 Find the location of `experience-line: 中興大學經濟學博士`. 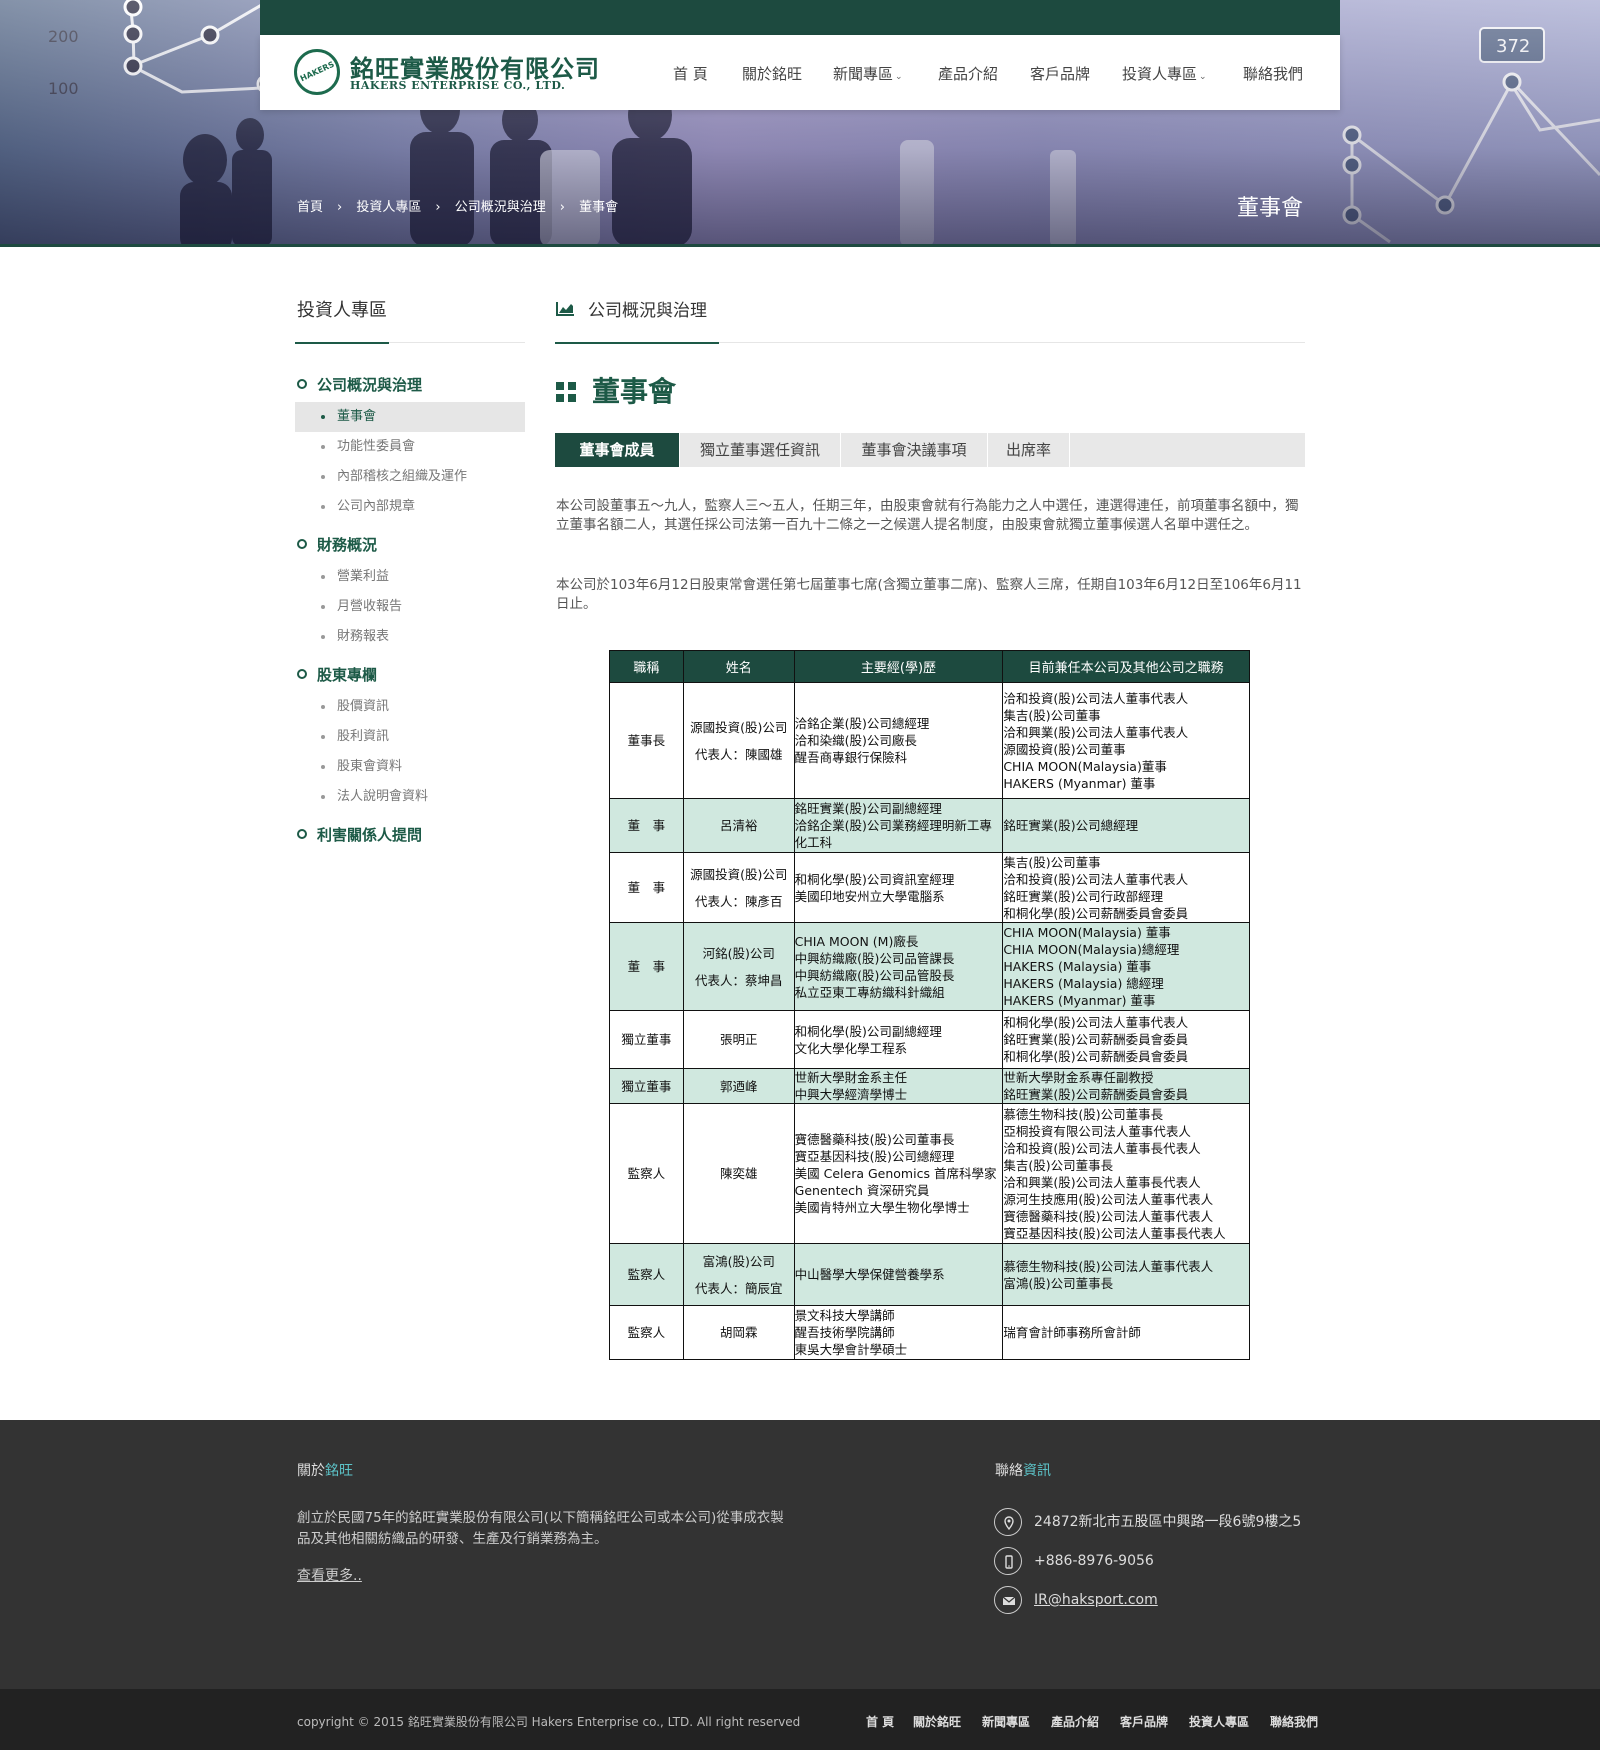

experience-line: 中興大學經濟學博士 is located at coordinates (851, 1094).